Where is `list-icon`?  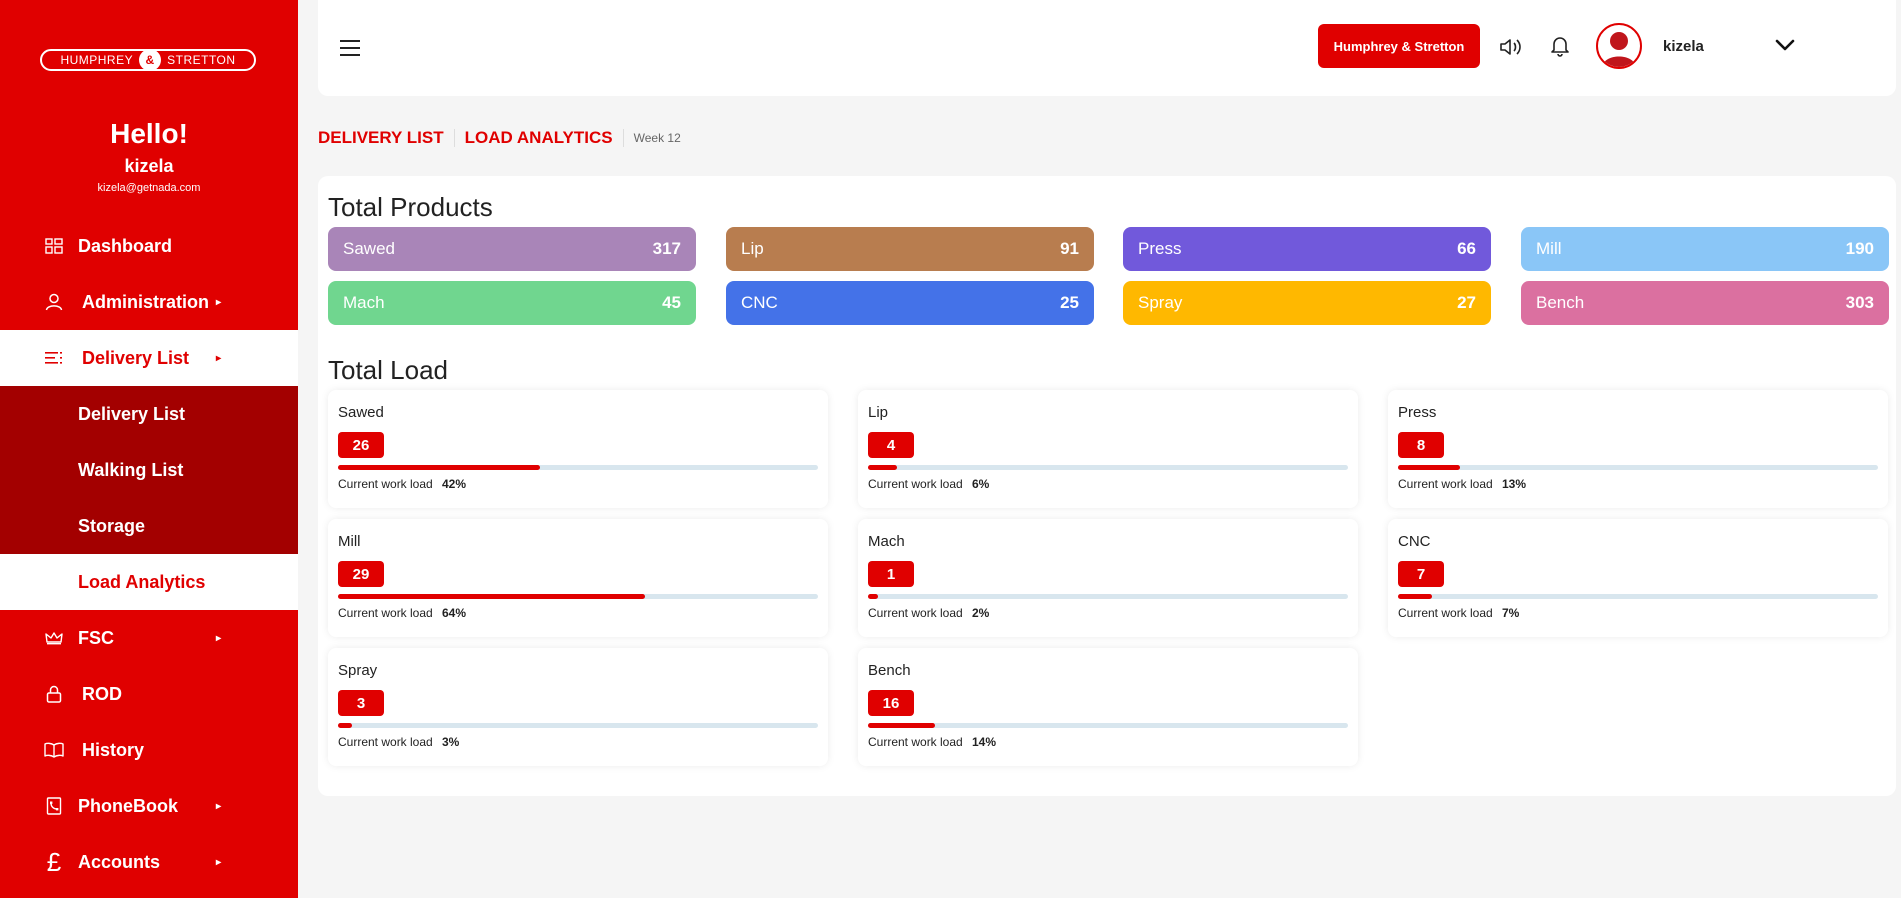 list-icon is located at coordinates (54, 358).